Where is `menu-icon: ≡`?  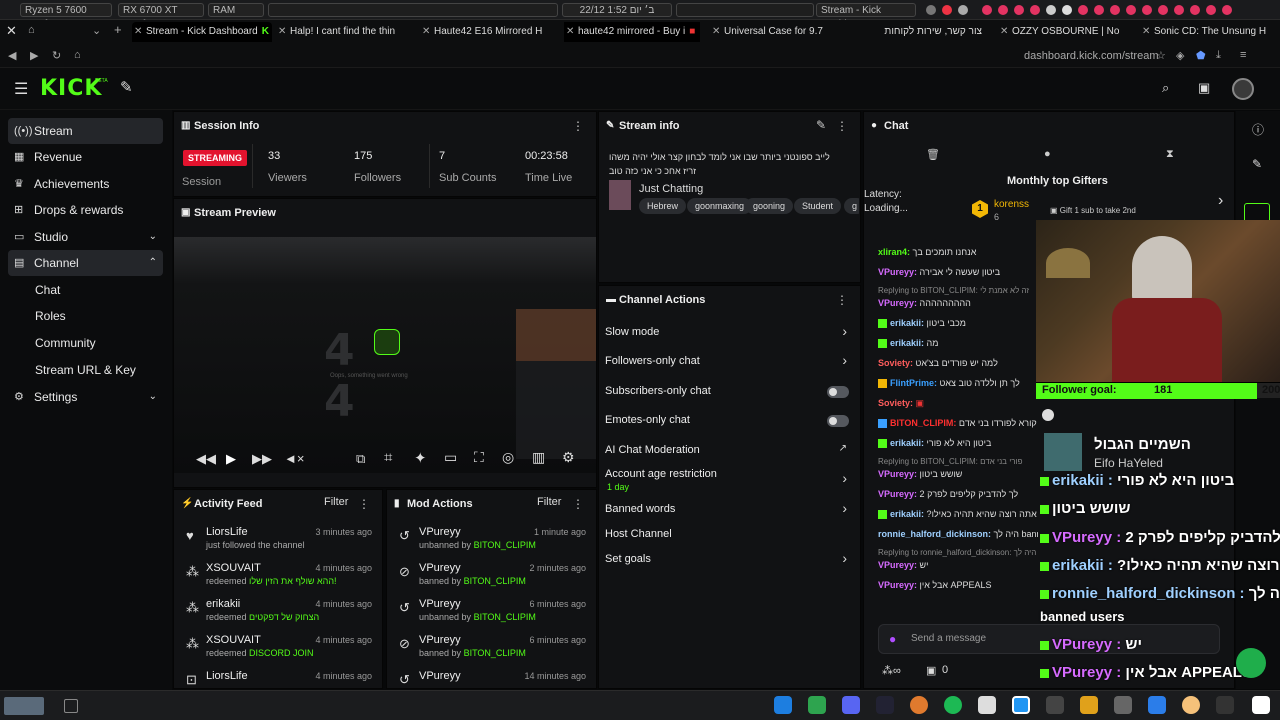
menu-icon: ≡ is located at coordinates (1243, 55).